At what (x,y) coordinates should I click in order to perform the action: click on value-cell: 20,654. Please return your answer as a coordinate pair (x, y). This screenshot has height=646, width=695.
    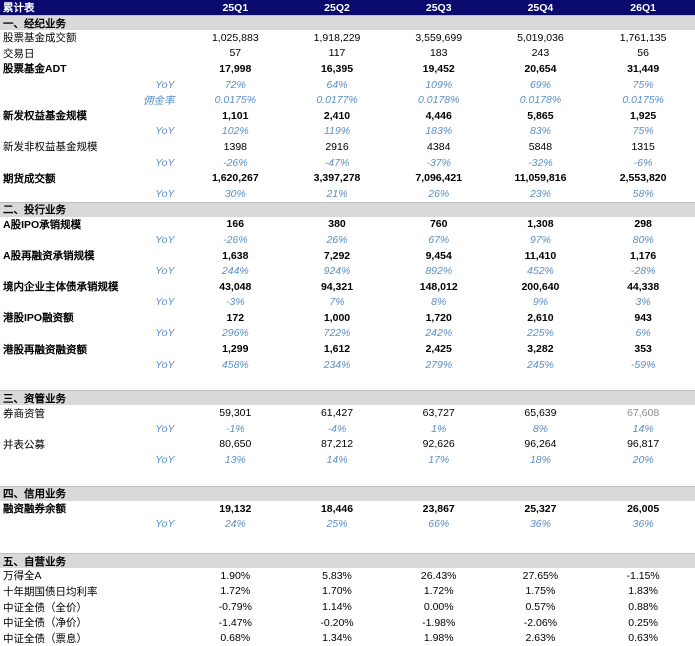
    Looking at the image, I should click on (540, 68).